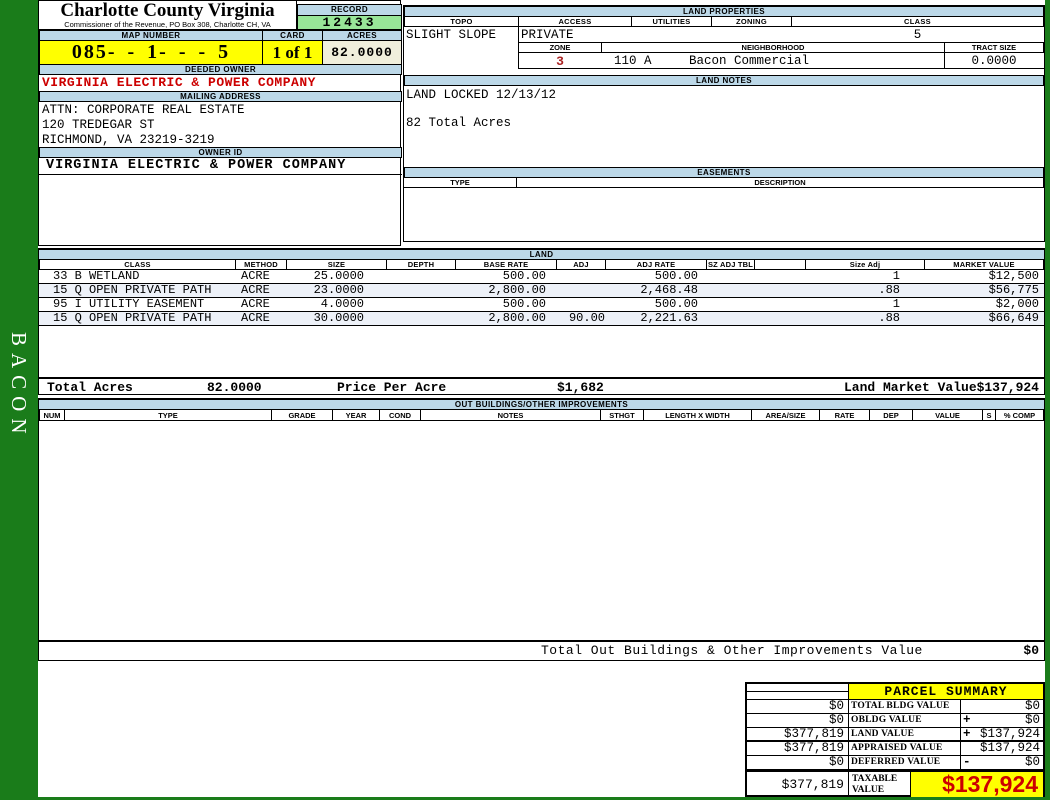 The image size is (1050, 800). What do you see at coordinates (910, 387) in the screenshot?
I see `land-market-value-label: Land Market Value` at bounding box center [910, 387].